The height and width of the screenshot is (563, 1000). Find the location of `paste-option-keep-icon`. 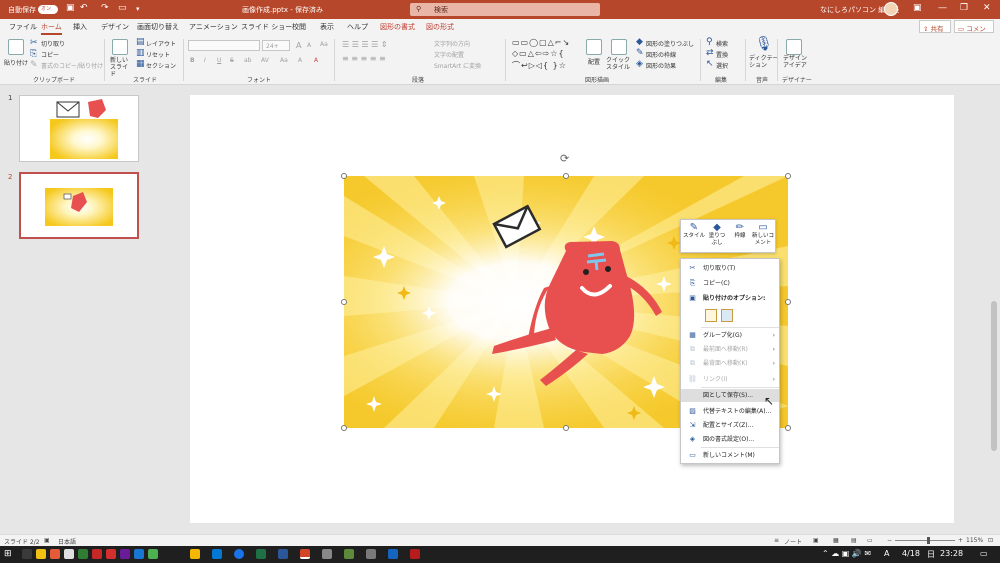

paste-option-keep-icon is located at coordinates (711, 315).